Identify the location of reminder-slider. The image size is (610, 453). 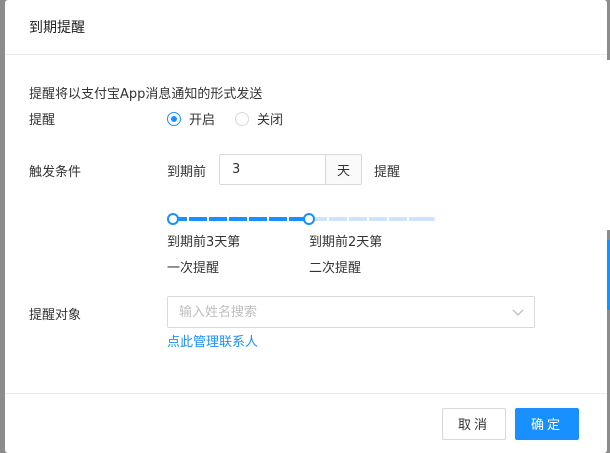
(300, 219).